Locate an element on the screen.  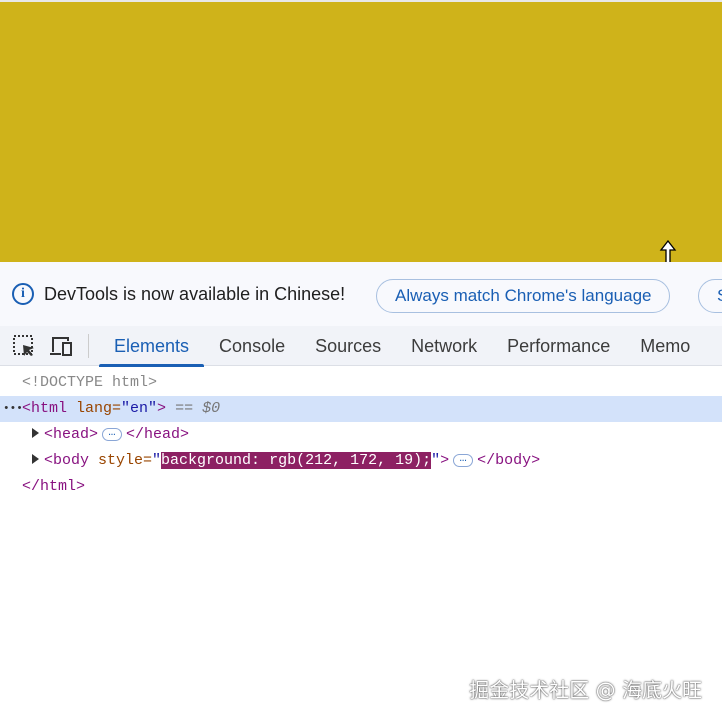
tab-elements: Elements is located at coordinates (152, 346).